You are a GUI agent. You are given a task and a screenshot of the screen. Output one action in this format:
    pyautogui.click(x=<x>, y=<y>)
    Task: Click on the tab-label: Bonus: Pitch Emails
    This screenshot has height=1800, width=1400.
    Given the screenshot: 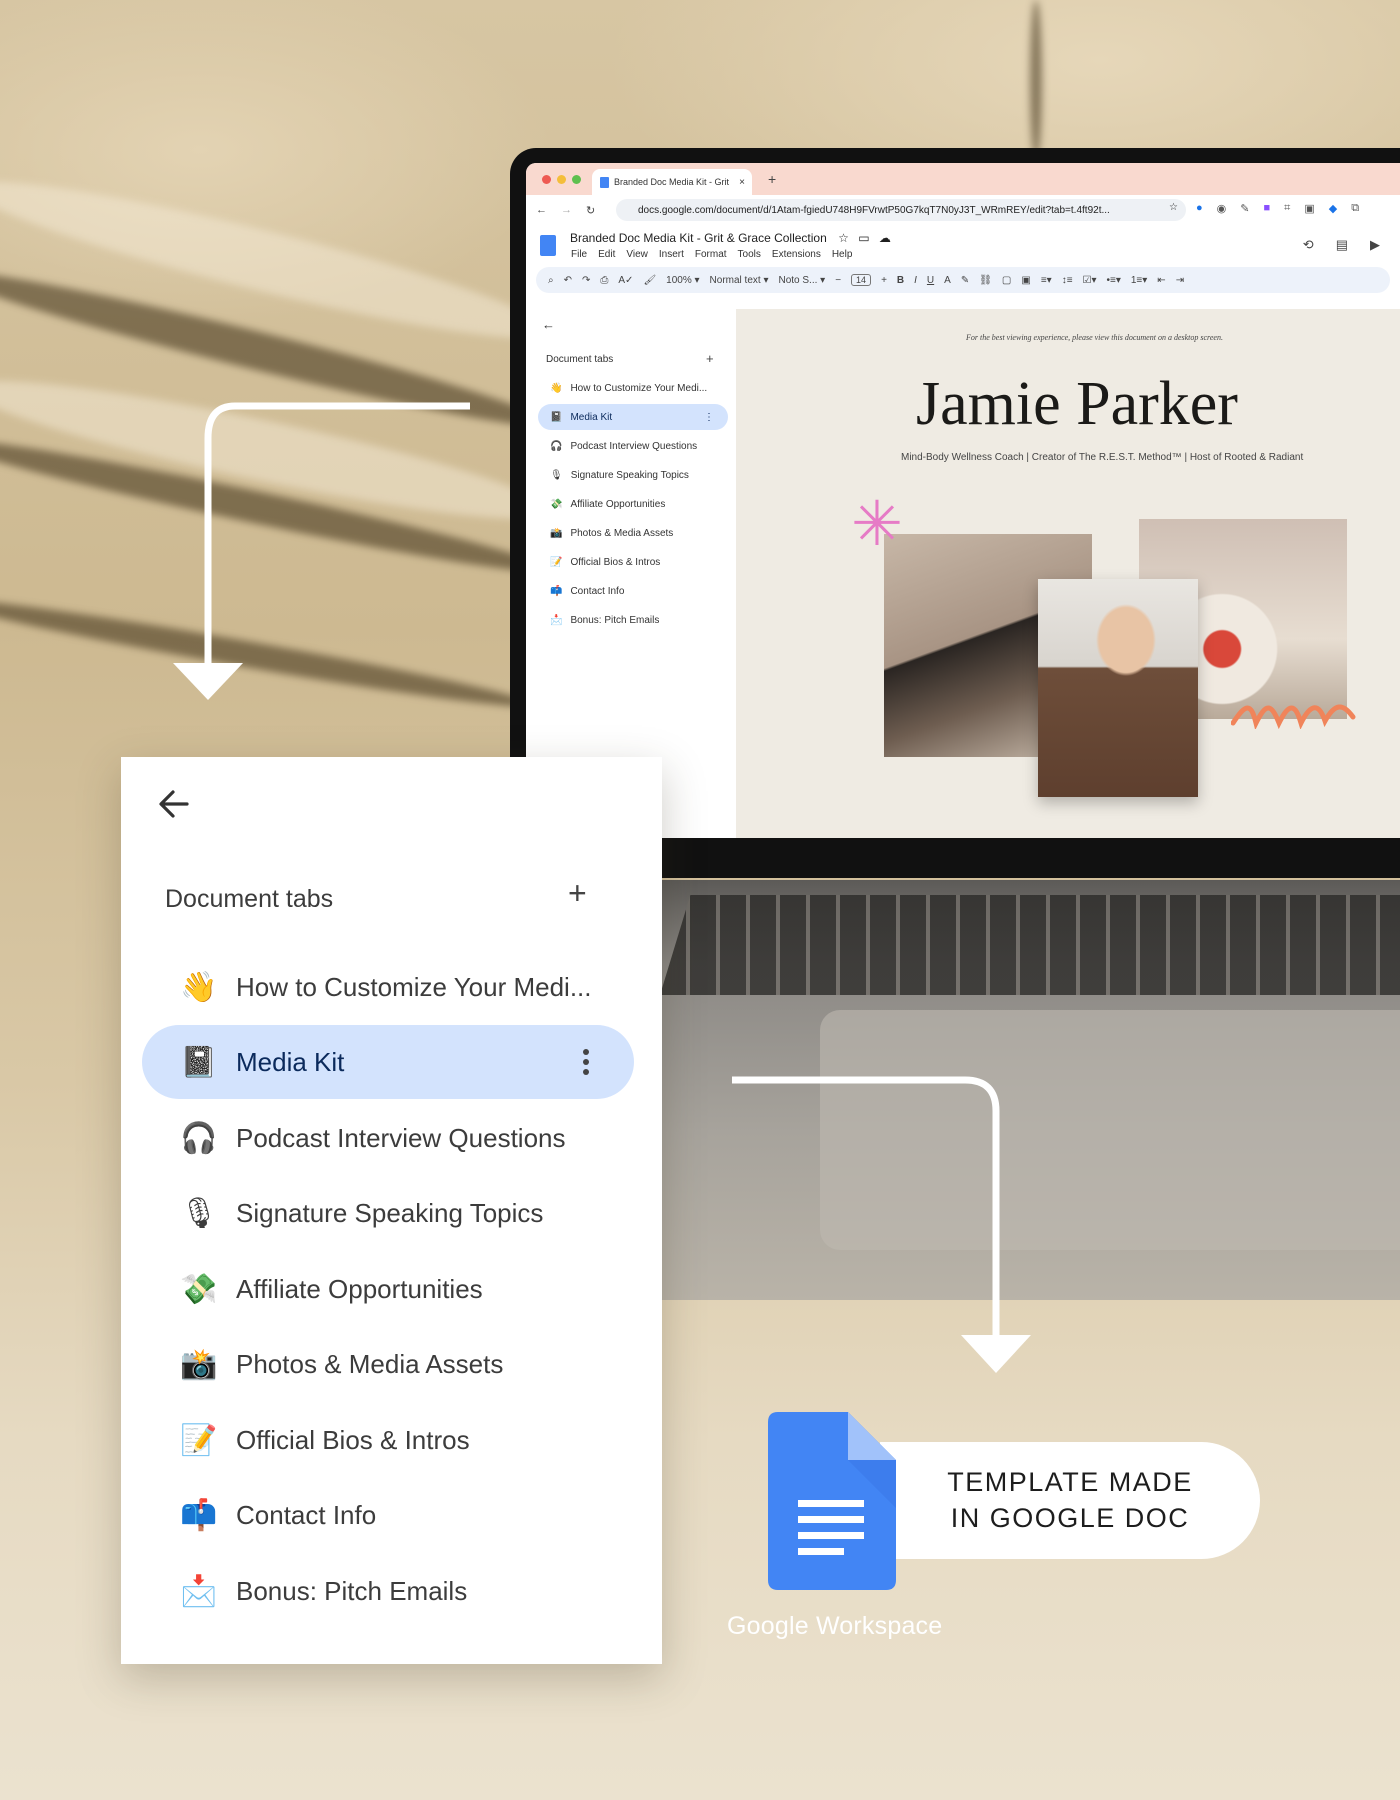 What is the action you would take?
    pyautogui.click(x=352, y=1590)
    